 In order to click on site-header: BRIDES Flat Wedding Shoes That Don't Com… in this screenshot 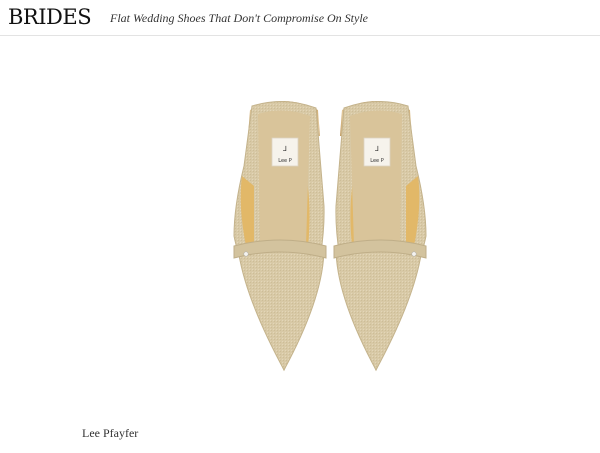, I will do `click(300, 18)`.